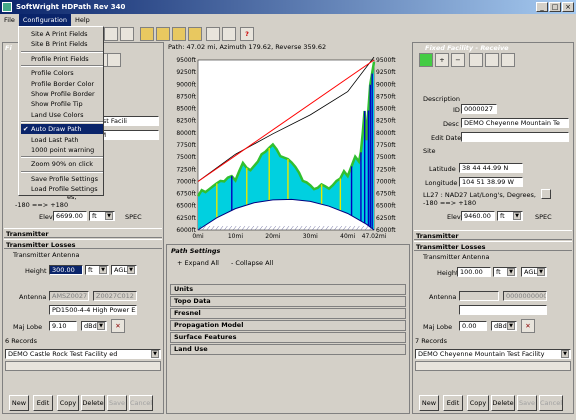 The image size is (576, 420). What do you see at coordinates (543, 217) in the screenshot?
I see `right-spec: SPEC` at bounding box center [543, 217].